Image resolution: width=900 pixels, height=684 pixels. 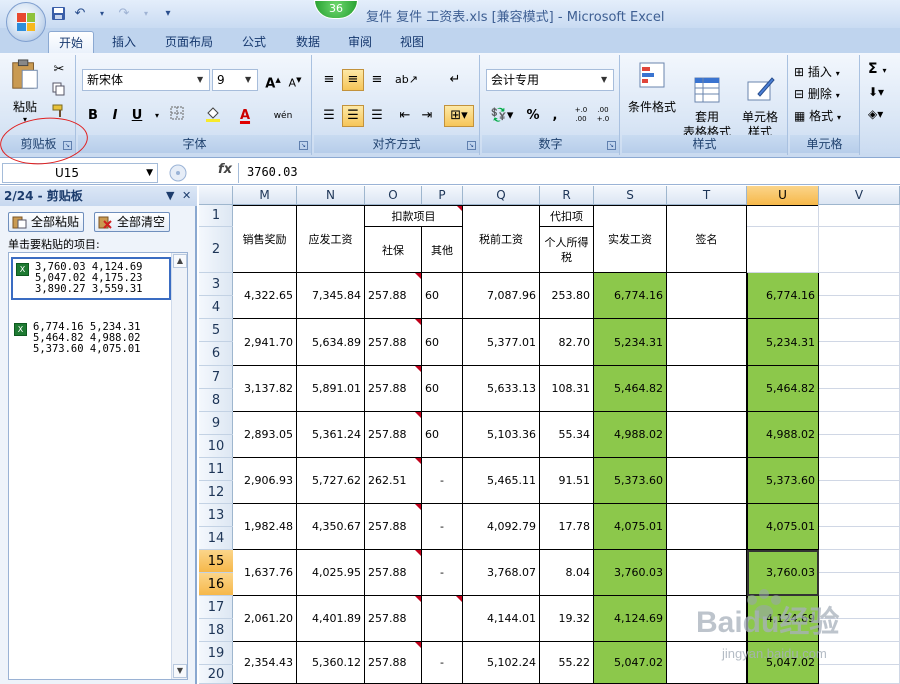 I want to click on bold-button: B, so click(x=93, y=116).